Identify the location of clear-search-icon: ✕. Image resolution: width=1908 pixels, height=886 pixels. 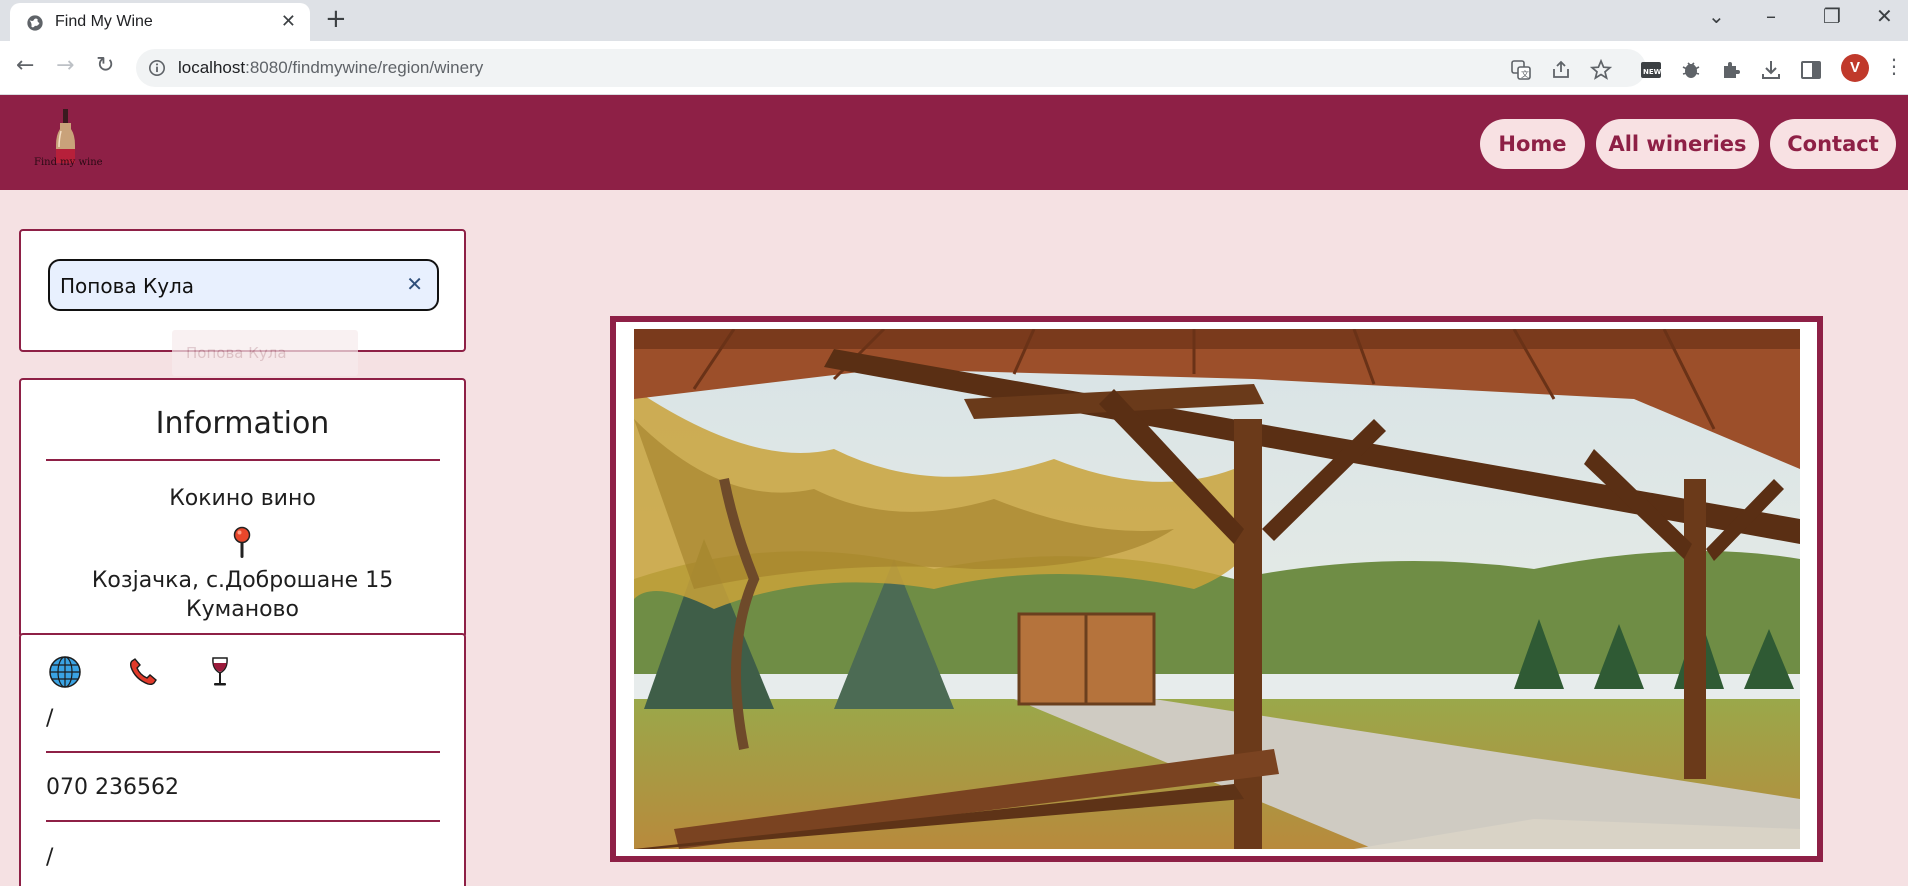
(414, 284).